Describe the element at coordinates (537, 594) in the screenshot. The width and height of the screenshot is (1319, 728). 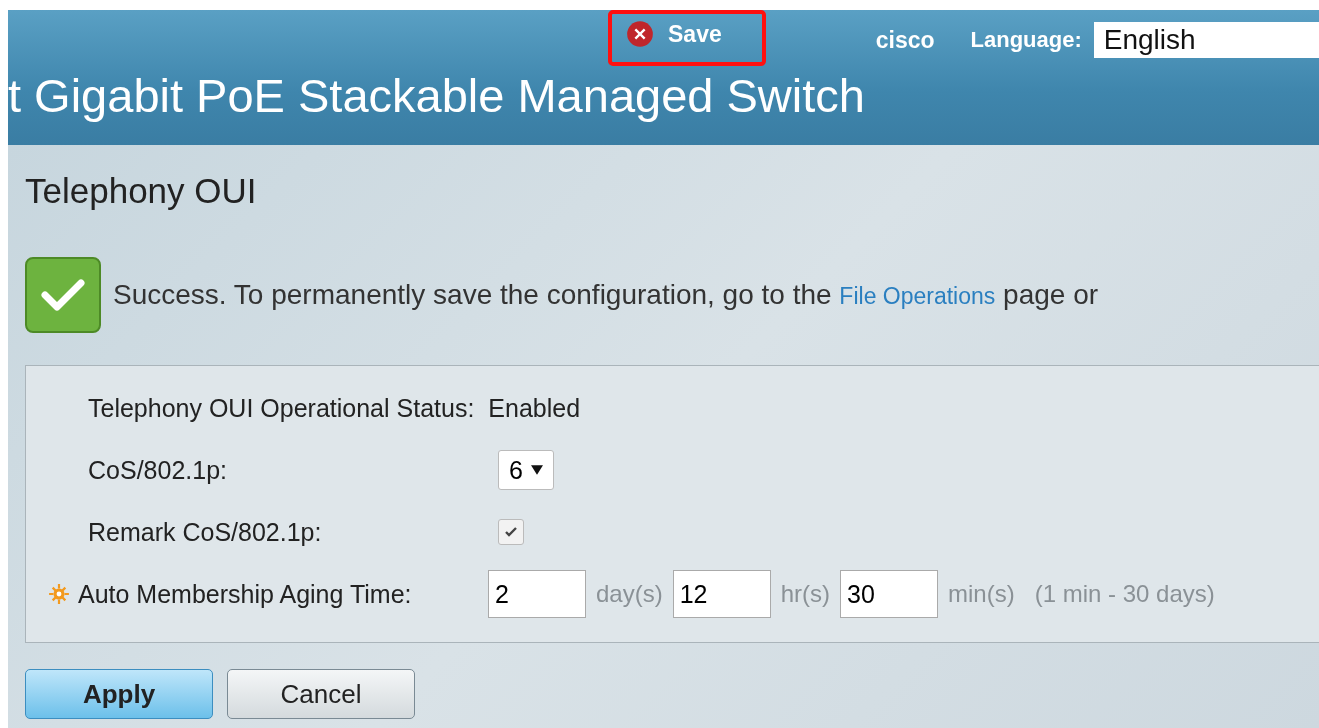
I see `aging-input: 2` at that location.